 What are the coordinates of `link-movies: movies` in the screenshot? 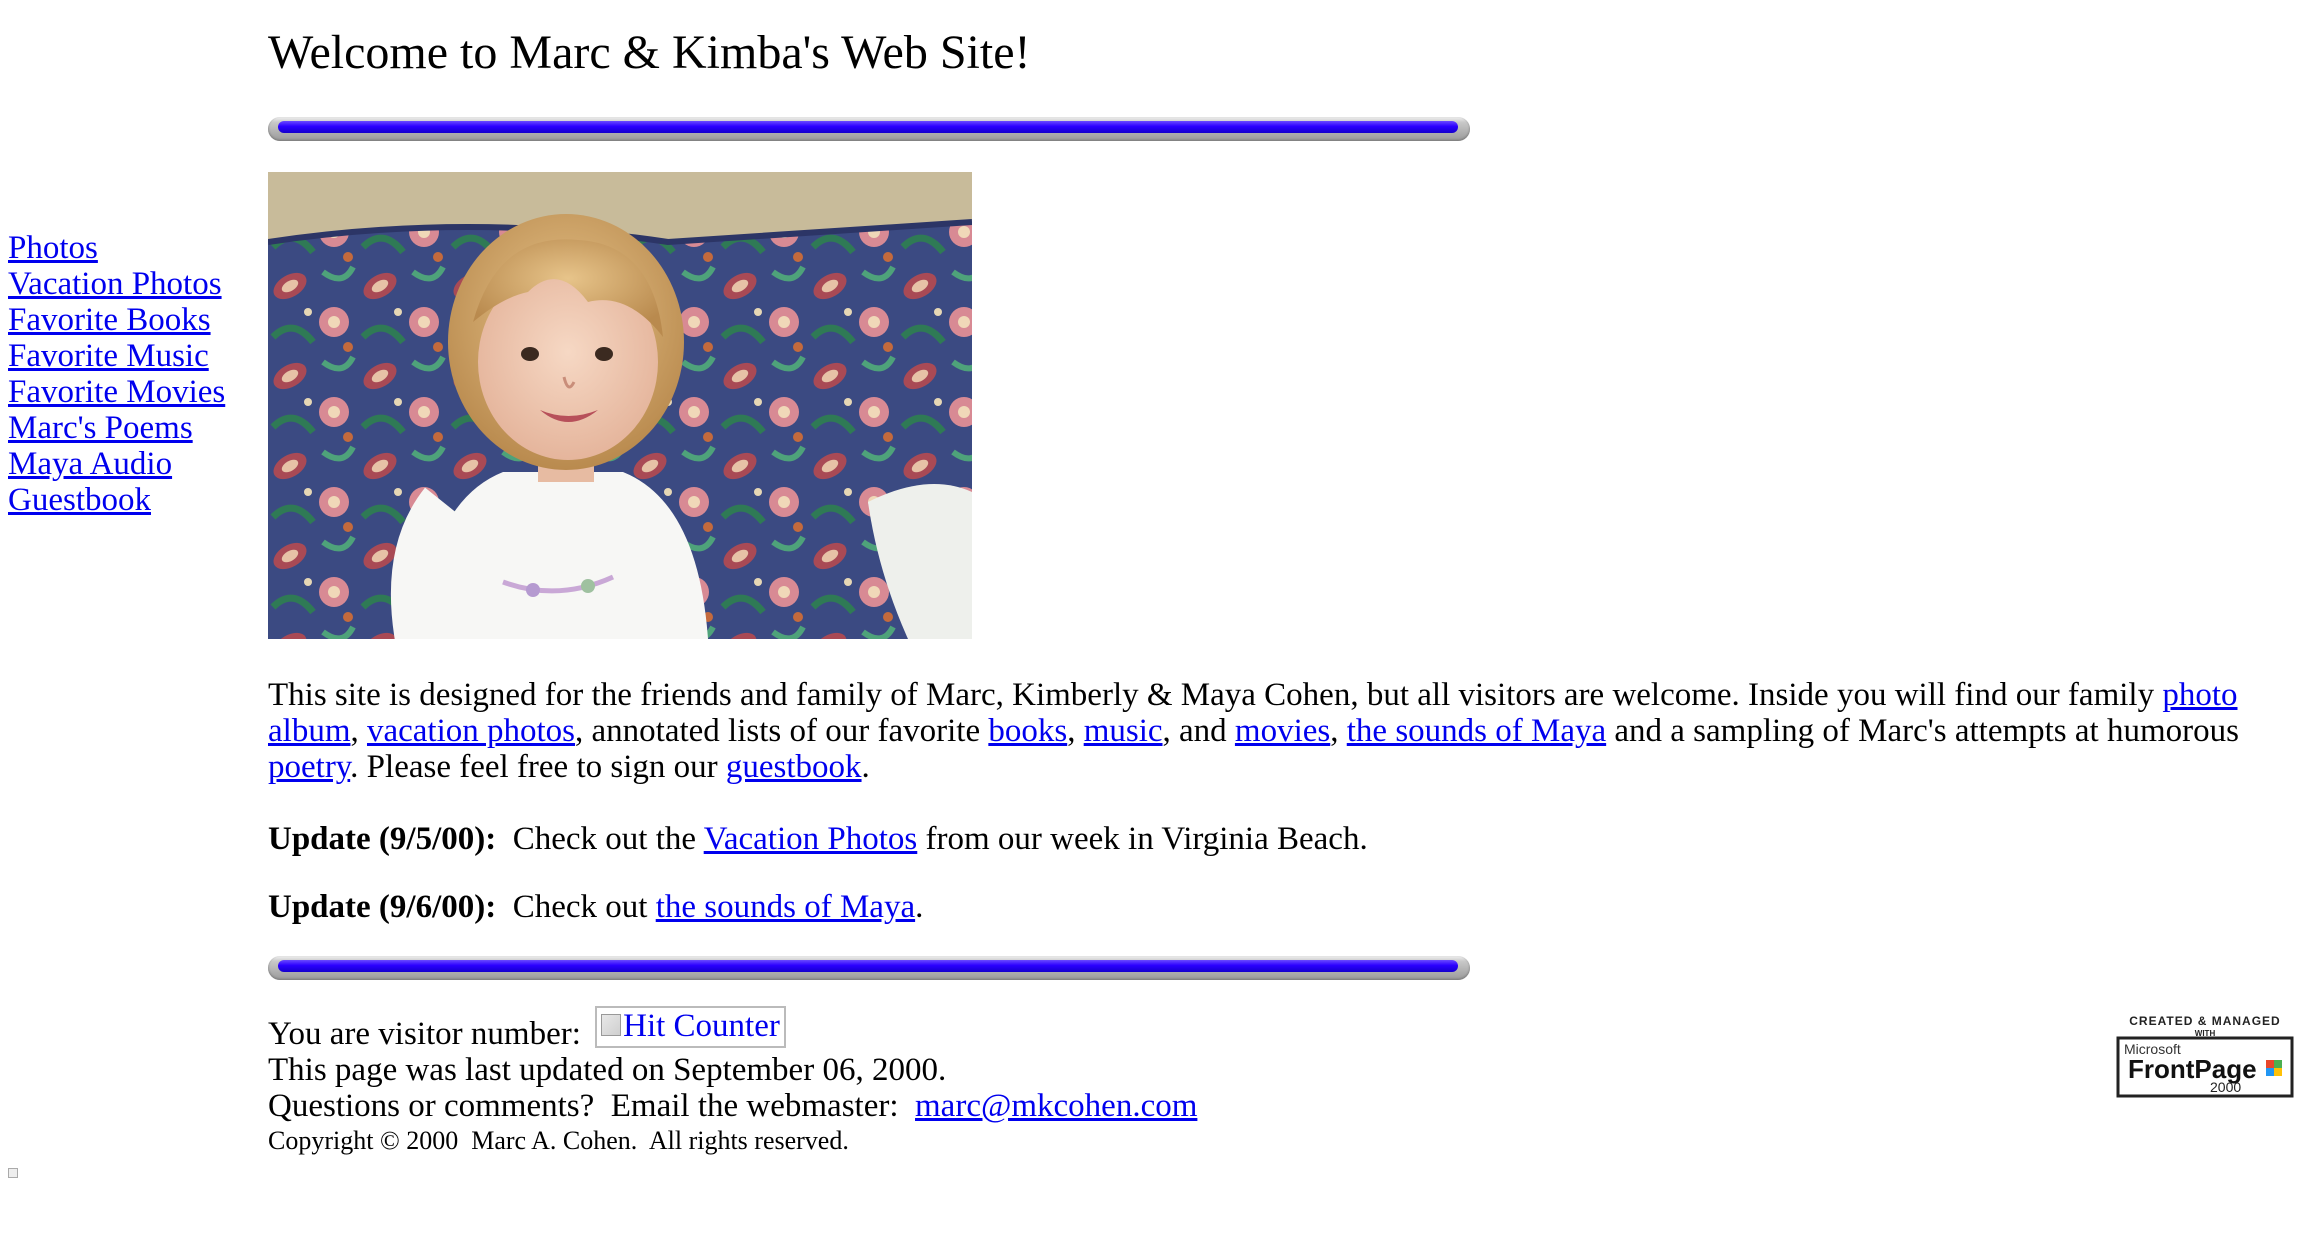 It's located at (1282, 731).